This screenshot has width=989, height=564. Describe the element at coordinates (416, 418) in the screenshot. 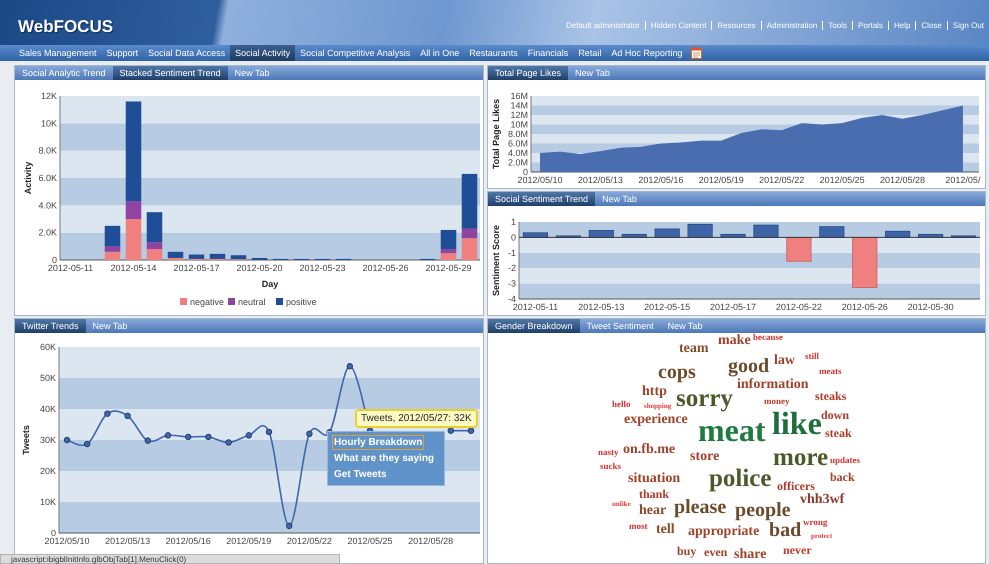

I see `tooltip: Tweets, 2012/05/27: 32K` at that location.